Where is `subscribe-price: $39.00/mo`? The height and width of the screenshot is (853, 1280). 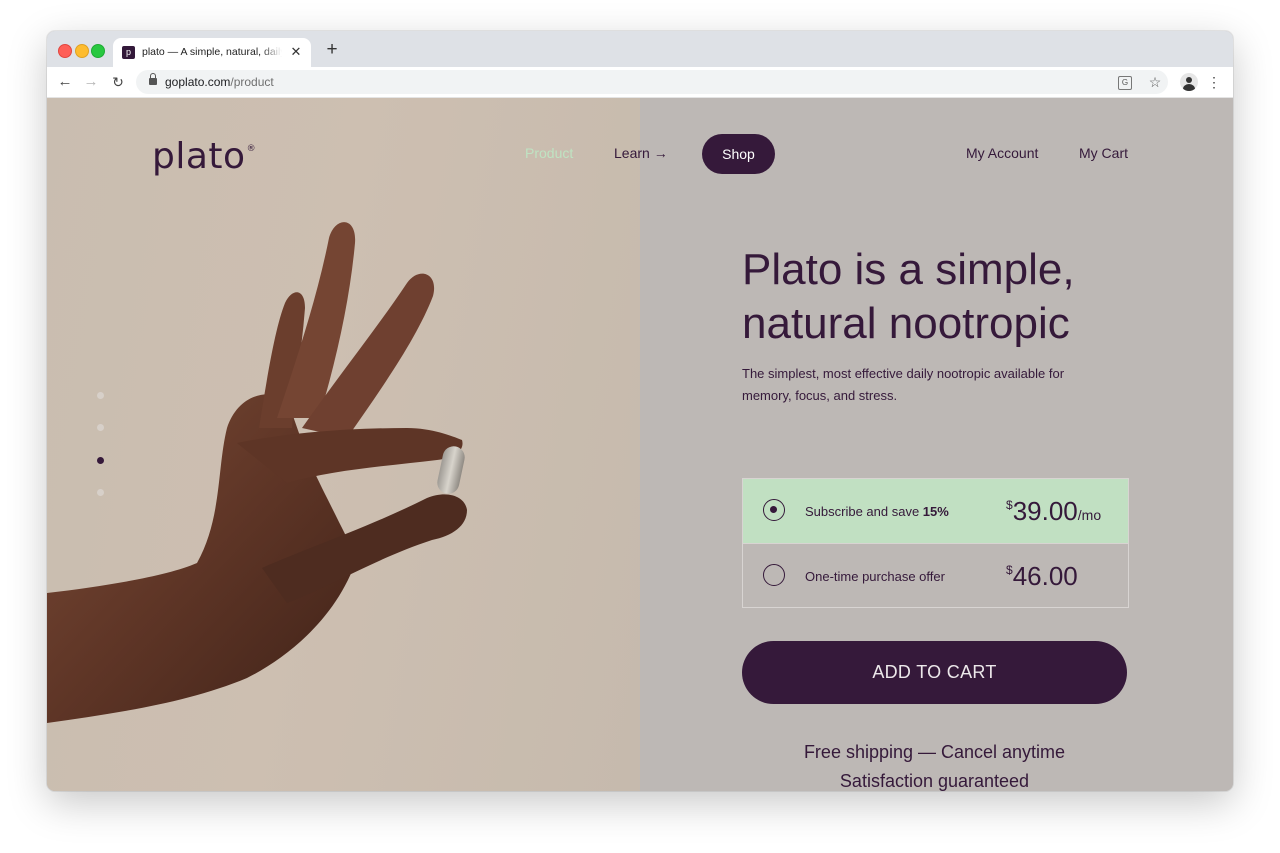
subscribe-price: $39.00/mo is located at coordinates (1053, 511).